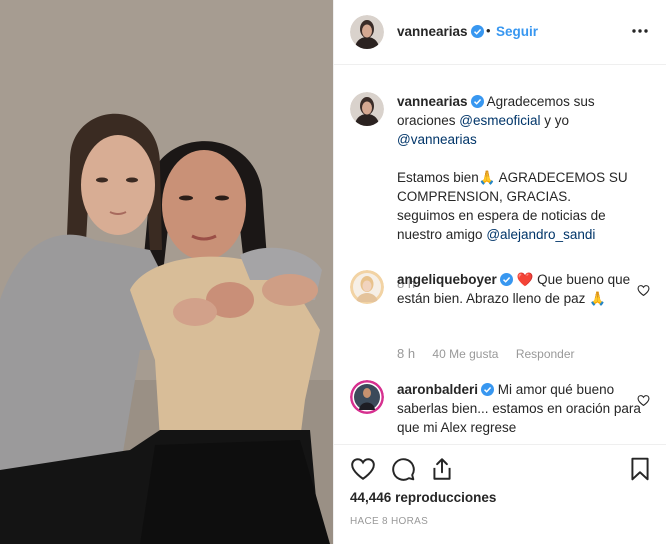 This screenshot has width=666, height=544. I want to click on views-number: 44,446, so click(370, 497).